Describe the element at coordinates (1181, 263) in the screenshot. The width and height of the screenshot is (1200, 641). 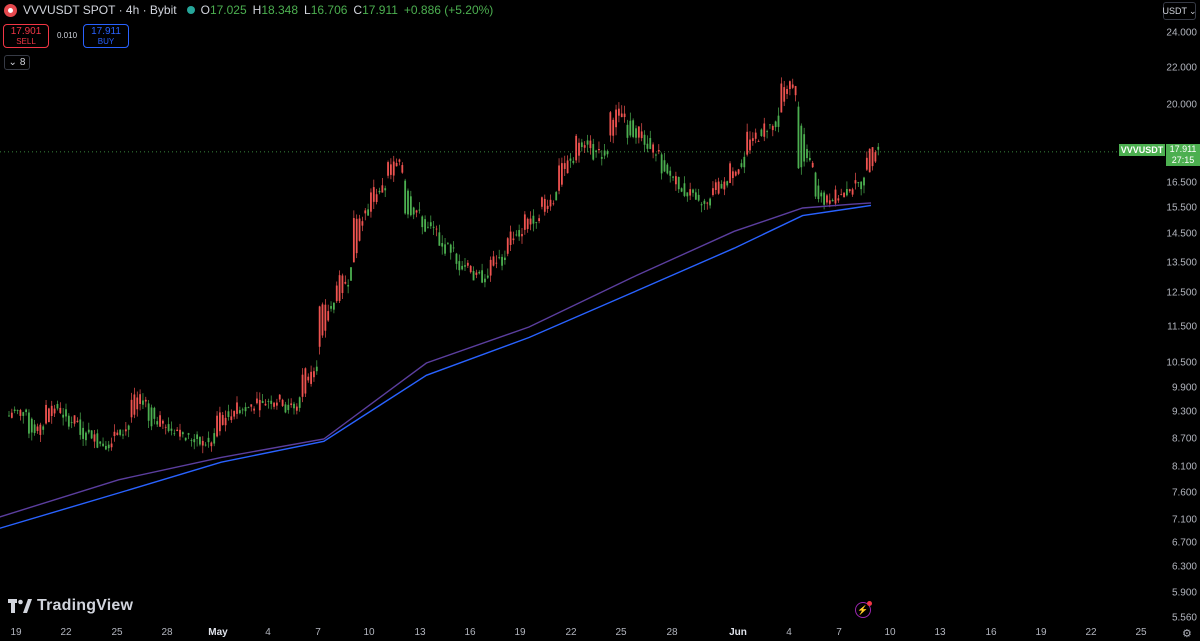
I see `price-tick-label: 13.500` at that location.